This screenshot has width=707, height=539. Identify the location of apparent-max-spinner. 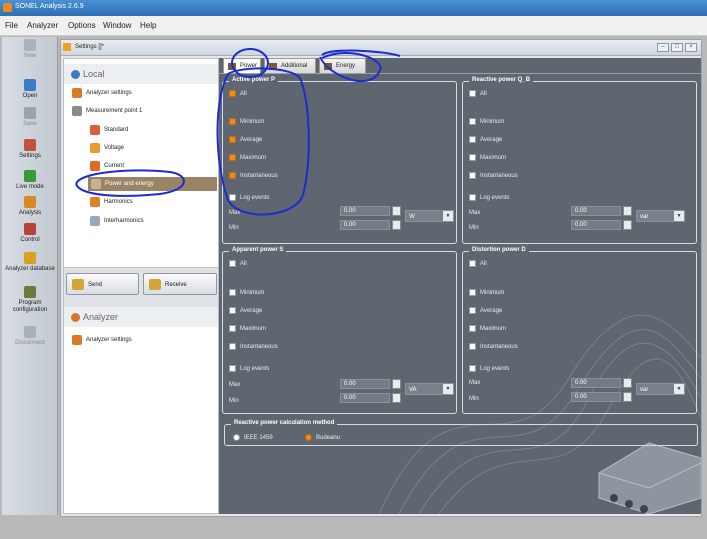
(396, 384).